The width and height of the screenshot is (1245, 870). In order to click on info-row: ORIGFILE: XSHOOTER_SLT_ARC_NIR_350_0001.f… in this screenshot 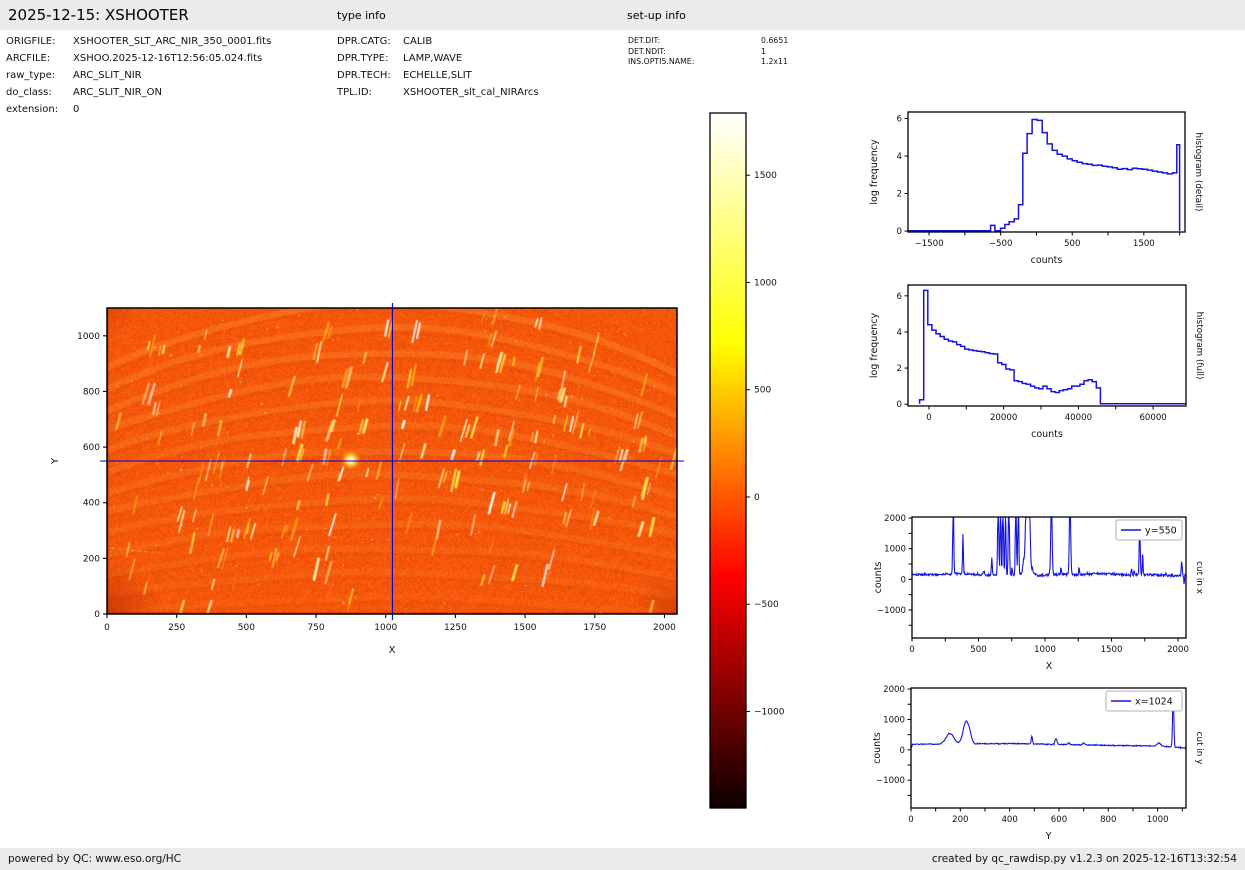, I will do `click(171, 44)`.